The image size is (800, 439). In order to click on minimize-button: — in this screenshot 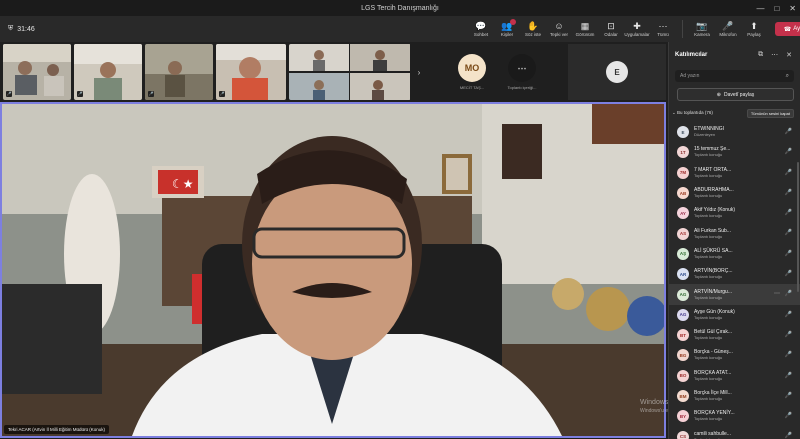, I will do `click(760, 8)`.